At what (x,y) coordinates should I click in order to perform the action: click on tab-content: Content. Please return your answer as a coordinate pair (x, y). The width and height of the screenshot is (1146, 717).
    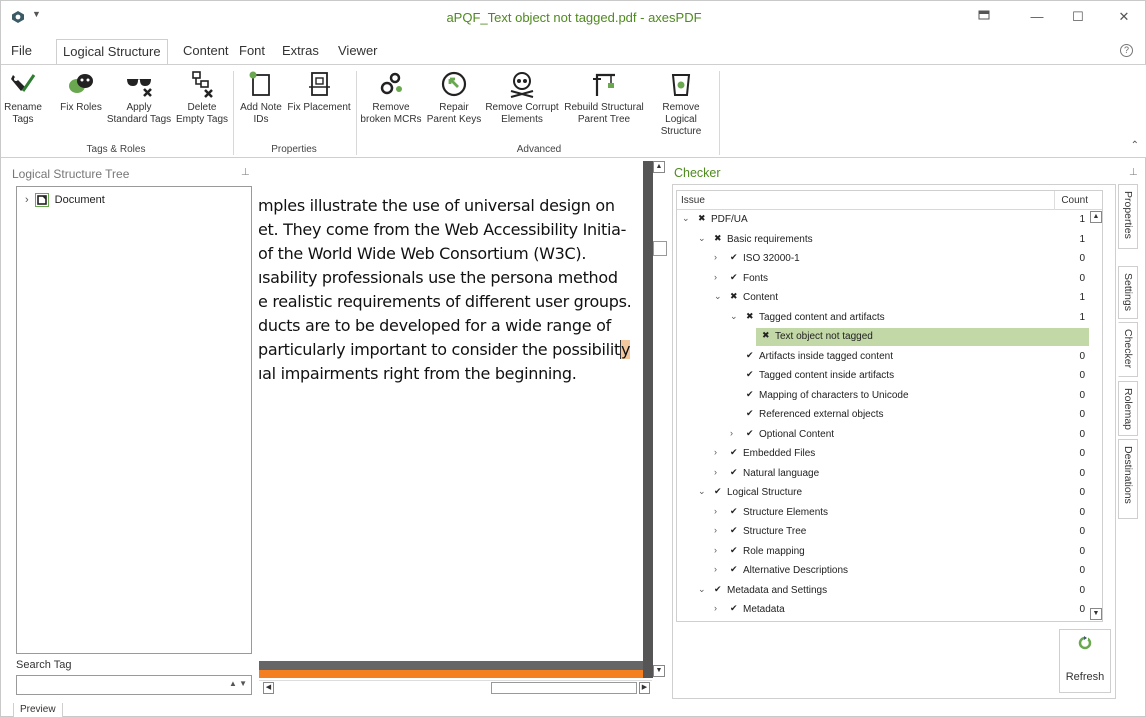
    Looking at the image, I should click on (206, 52).